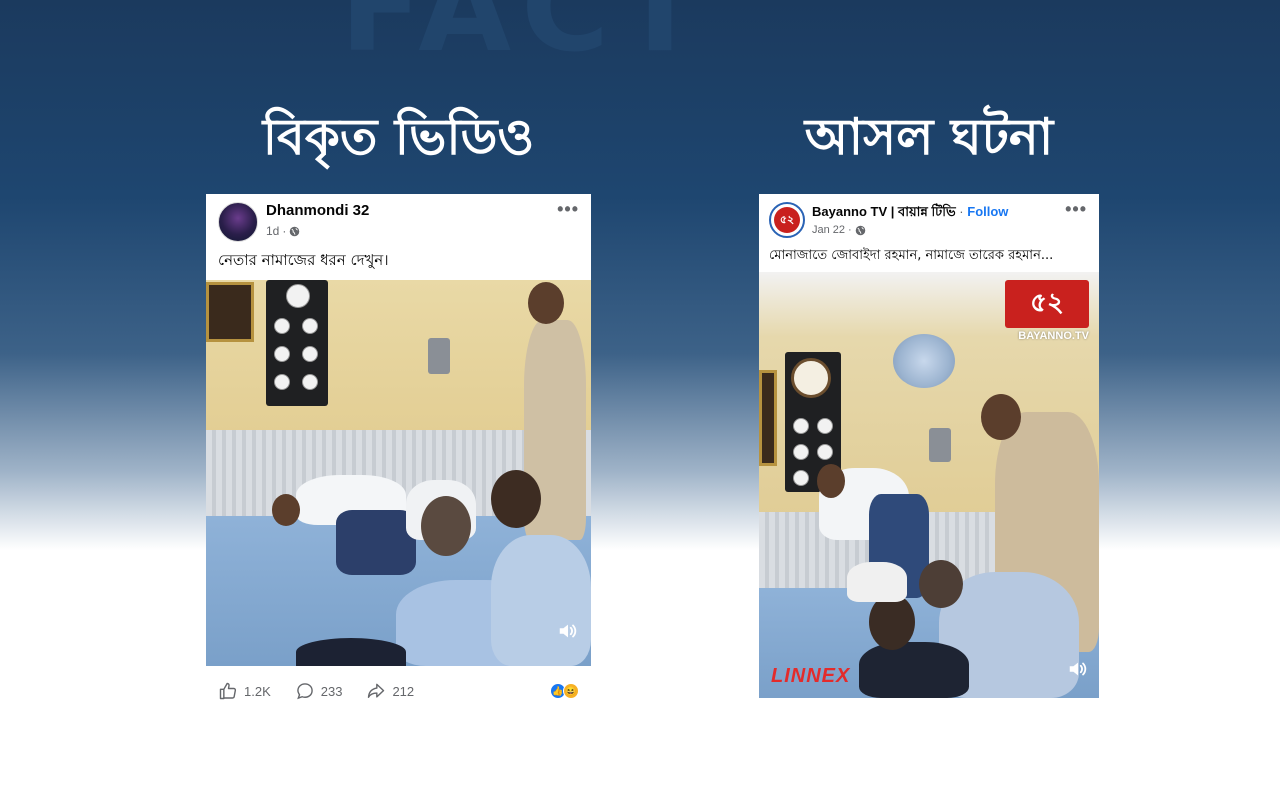 Image resolution: width=1280 pixels, height=786 pixels. What do you see at coordinates (884, 211) in the screenshot?
I see `page-name: Bayanno TV | বায়ান্ন টিভি` at bounding box center [884, 211].